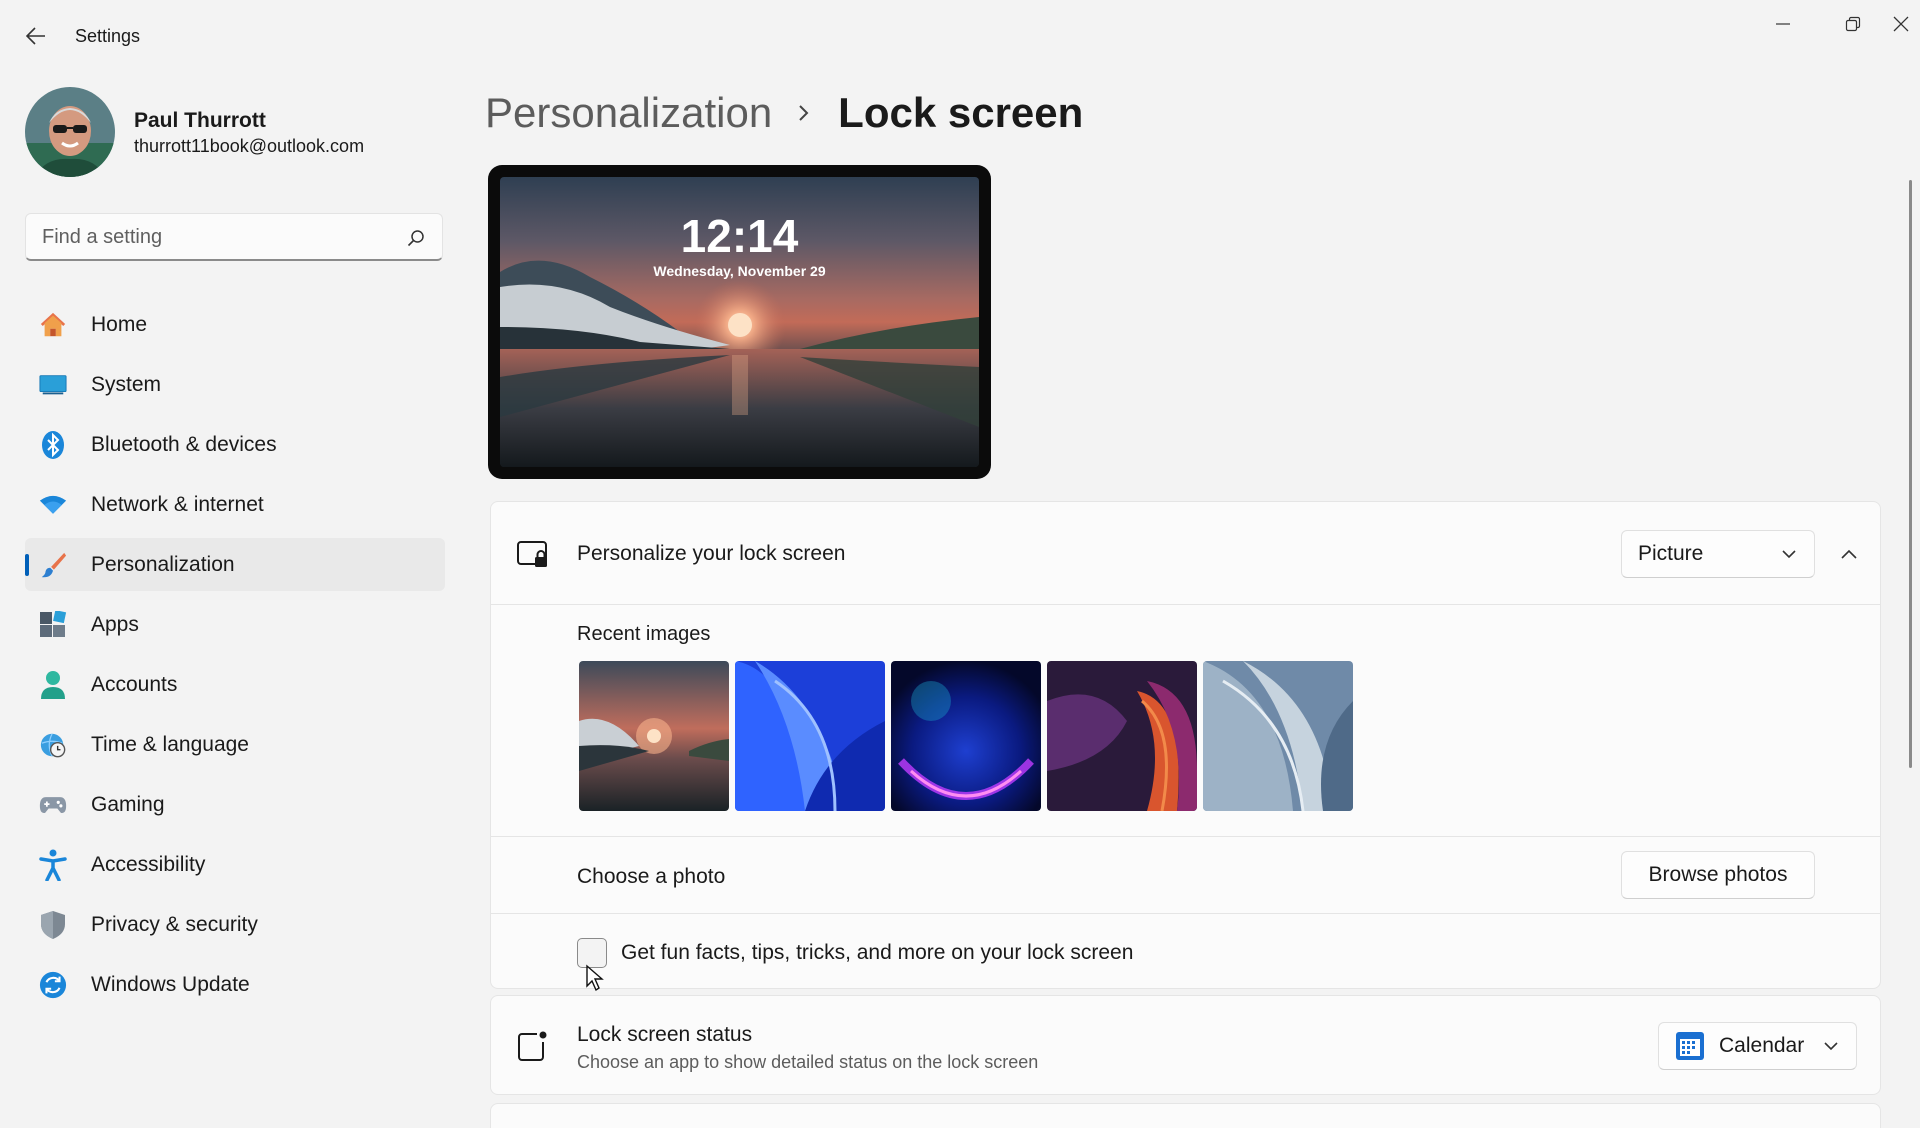 This screenshot has width=1920, height=1128. I want to click on choose-photo-row: Choose a photo Browse photos, so click(1185, 874).